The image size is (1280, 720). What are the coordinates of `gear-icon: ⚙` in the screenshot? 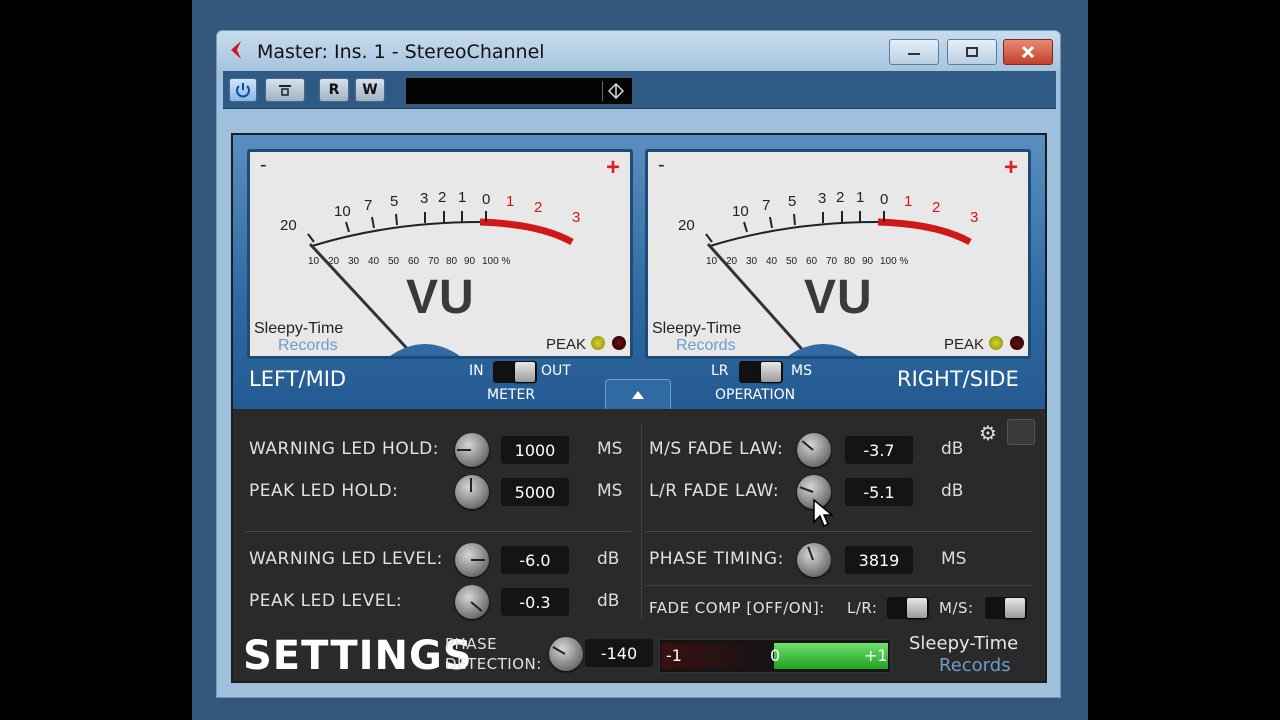 It's located at (988, 433).